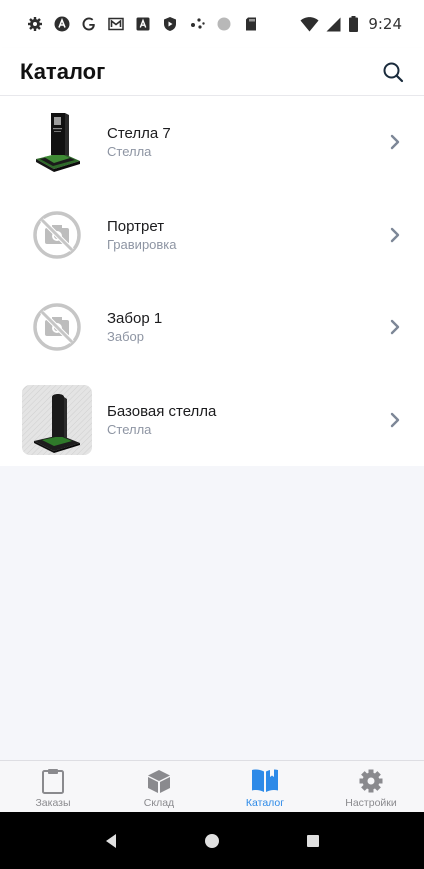 Image resolution: width=424 pixels, height=869 pixels. I want to click on search-button, so click(393, 72).